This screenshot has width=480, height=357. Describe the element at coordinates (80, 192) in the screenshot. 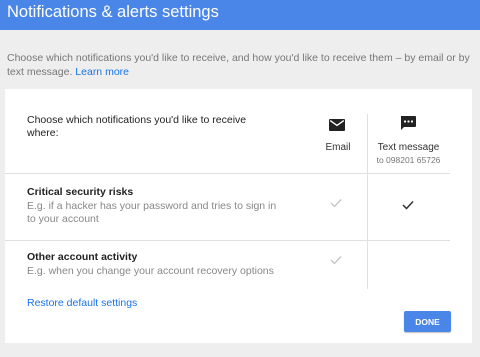

I see `row-title-critical-security: Critical security risks` at that location.